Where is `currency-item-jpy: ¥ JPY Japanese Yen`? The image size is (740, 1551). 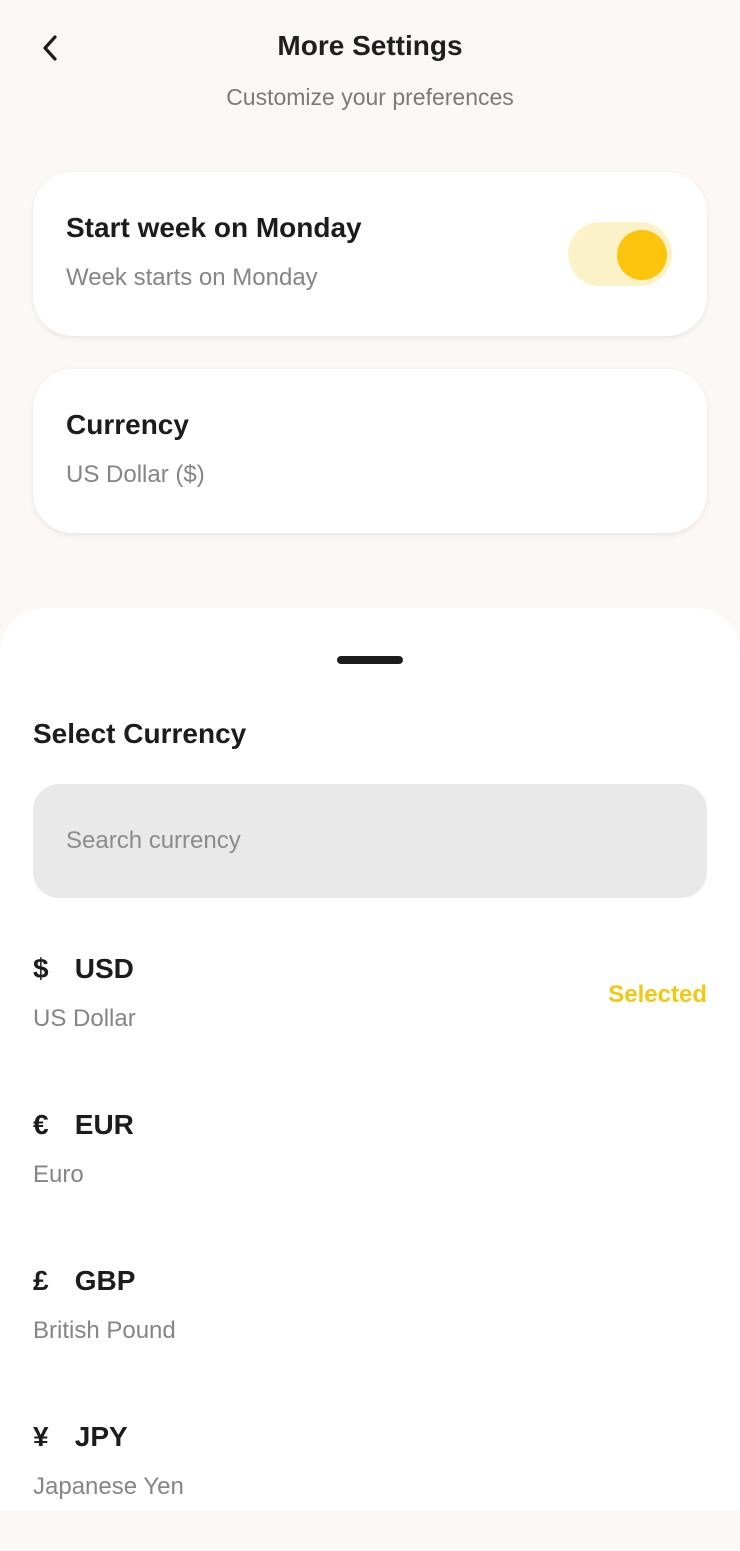
currency-item-jpy: ¥ JPY Japanese Yen is located at coordinates (370, 1486).